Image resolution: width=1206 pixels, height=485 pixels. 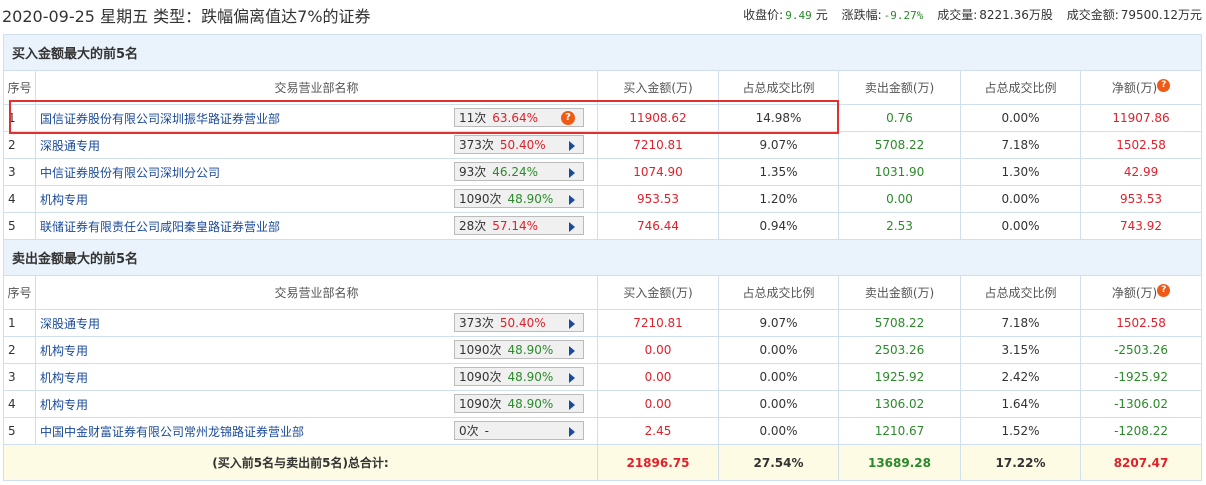 What do you see at coordinates (19, 323) in the screenshot?
I see `seq: 1` at bounding box center [19, 323].